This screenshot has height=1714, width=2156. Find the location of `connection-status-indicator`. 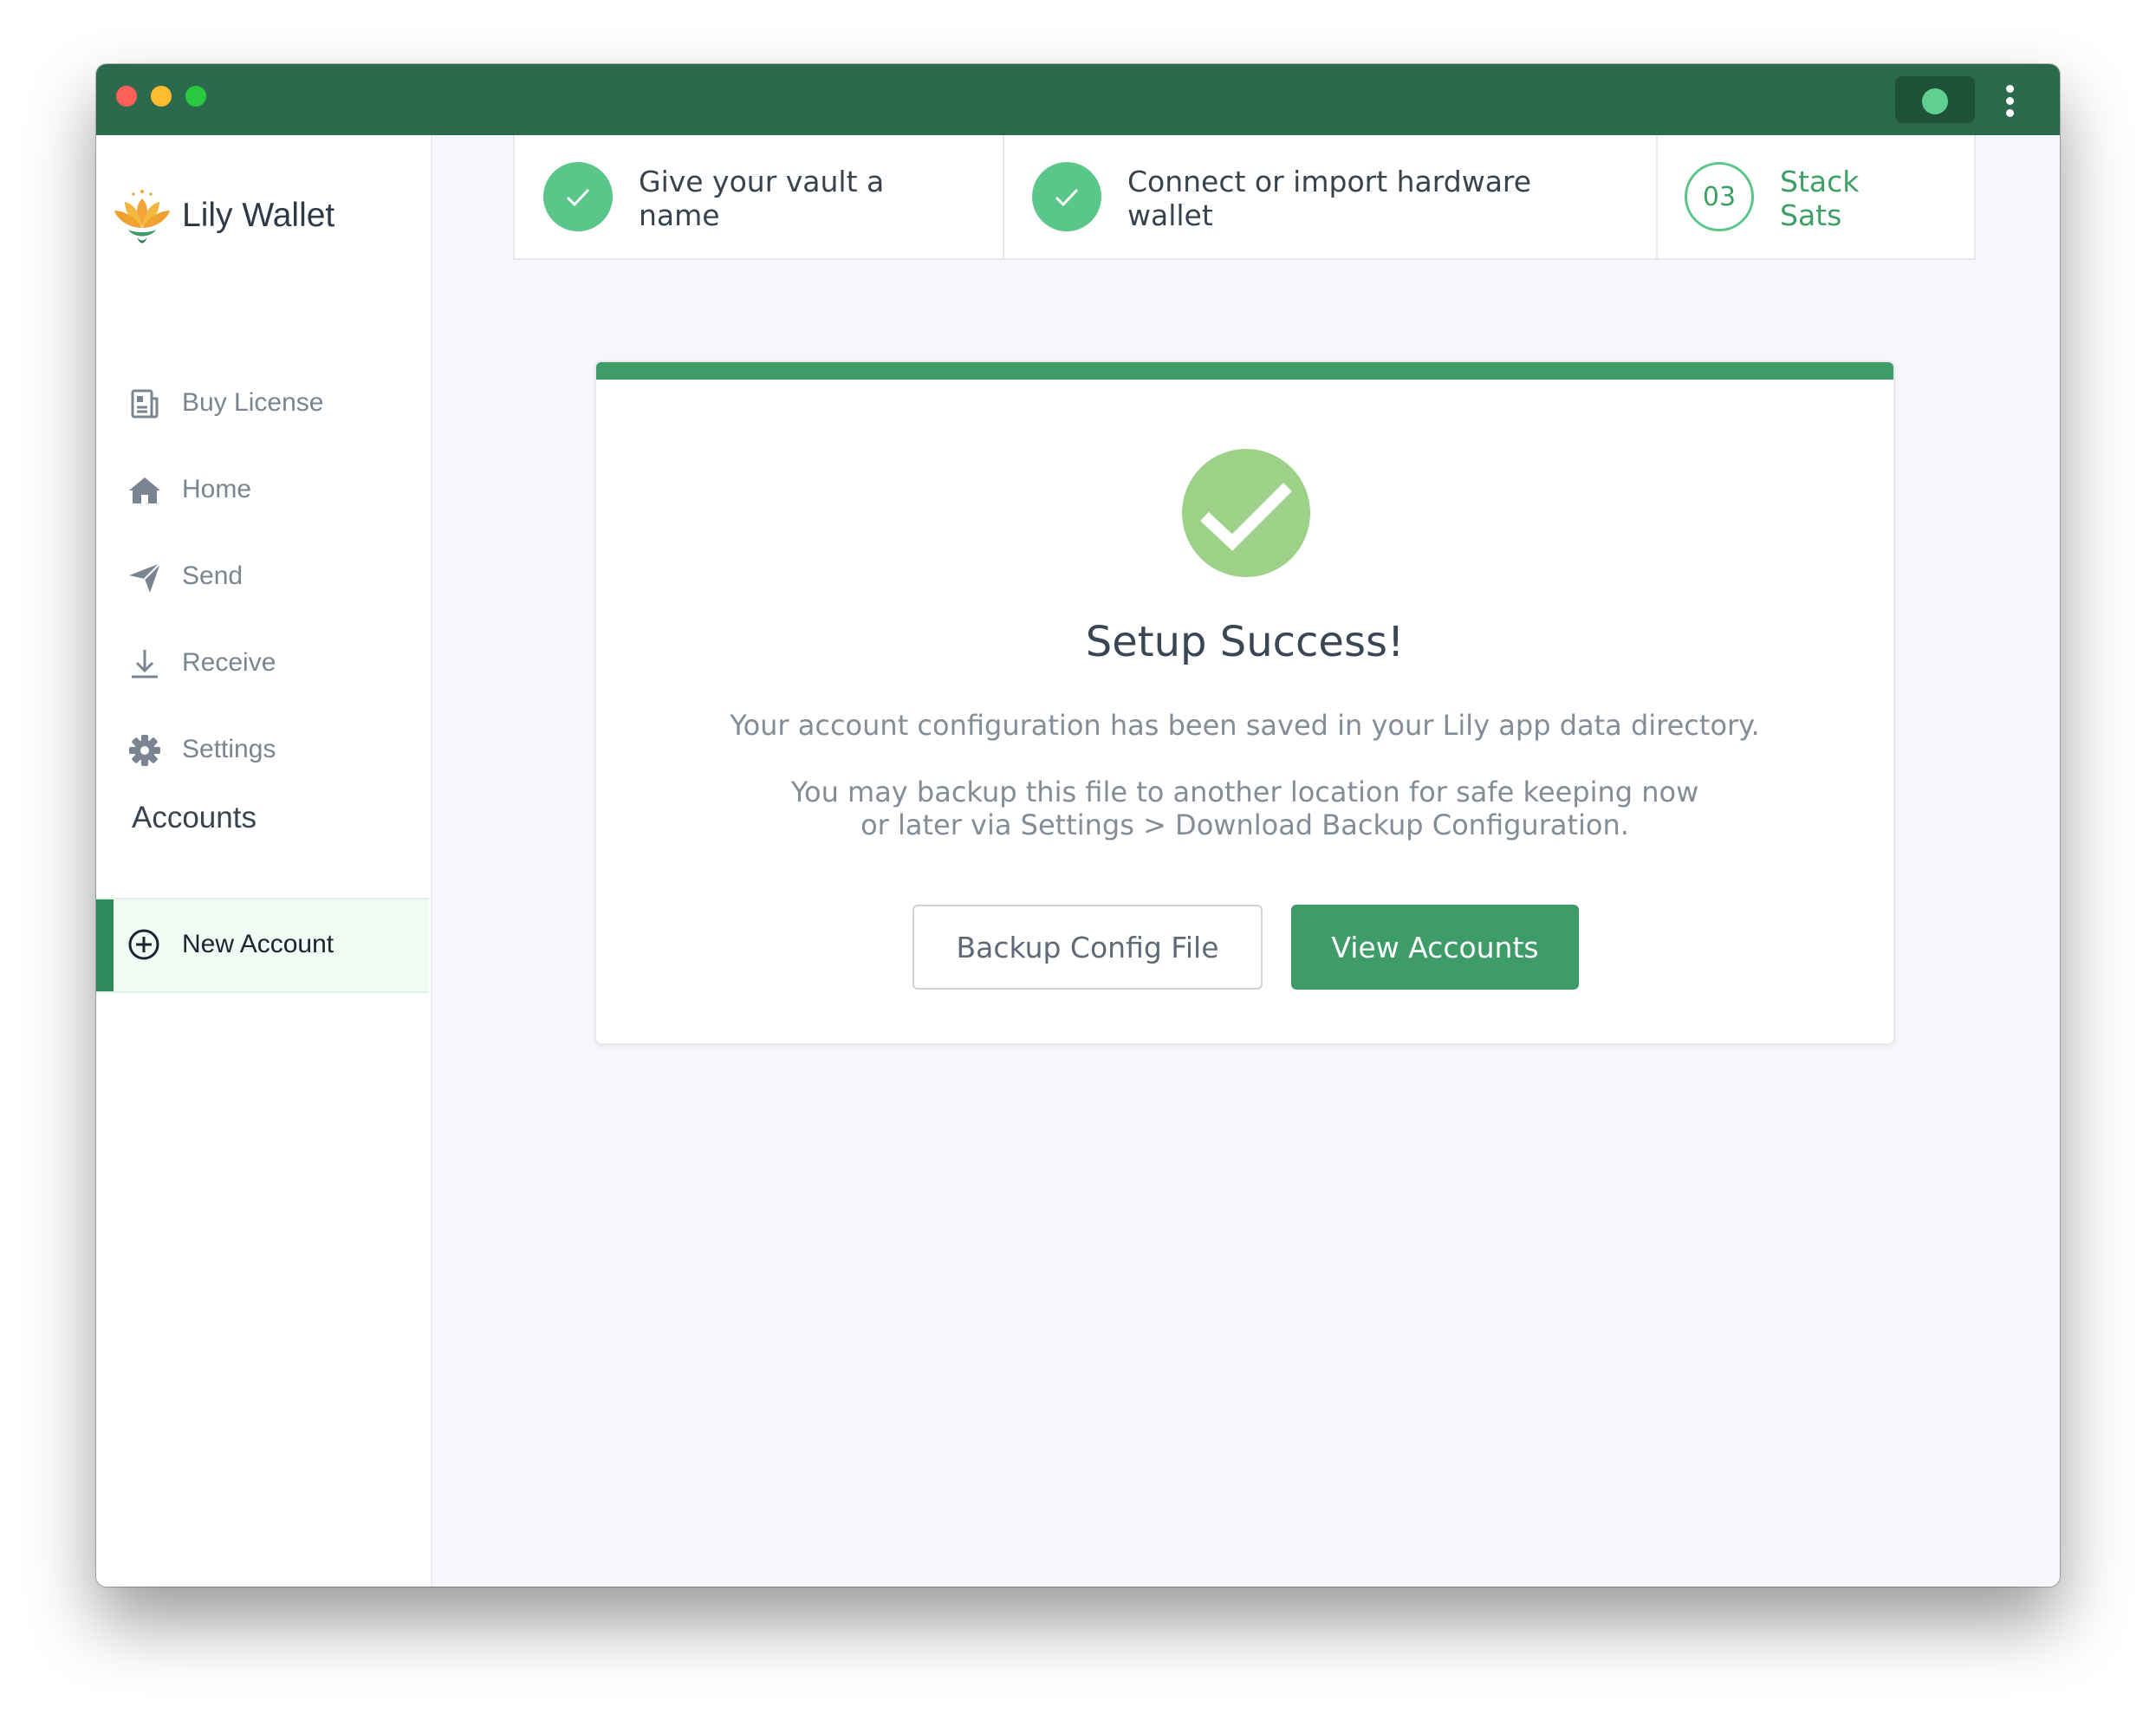

connection-status-indicator is located at coordinates (1935, 99).